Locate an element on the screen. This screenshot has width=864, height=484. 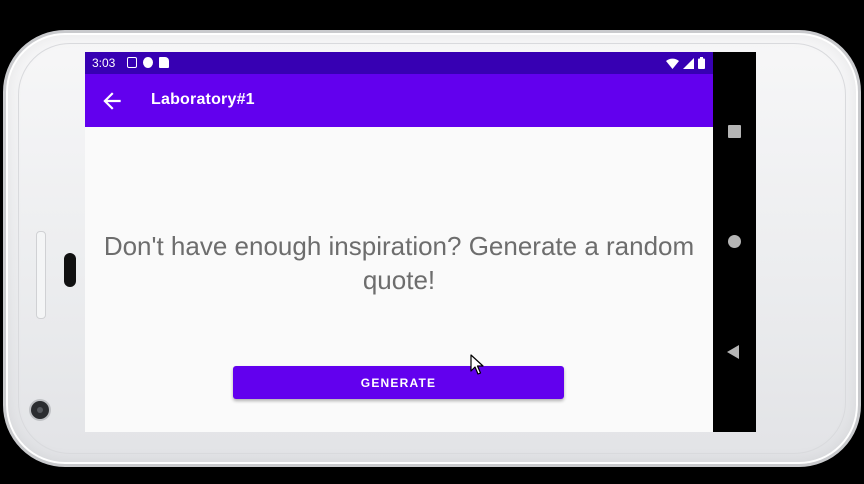
mouse-cursor-icon is located at coordinates (477, 364).